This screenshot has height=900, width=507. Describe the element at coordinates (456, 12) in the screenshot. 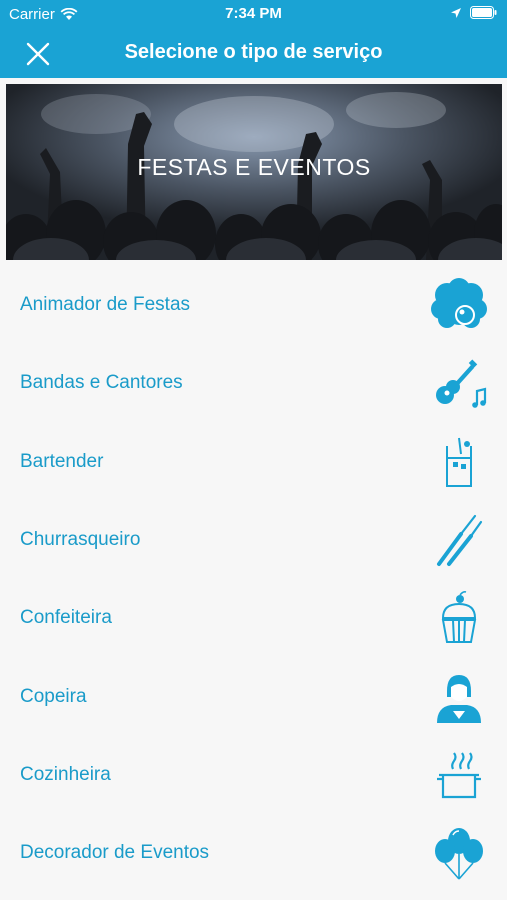

I see `location-arrow-icon` at that location.